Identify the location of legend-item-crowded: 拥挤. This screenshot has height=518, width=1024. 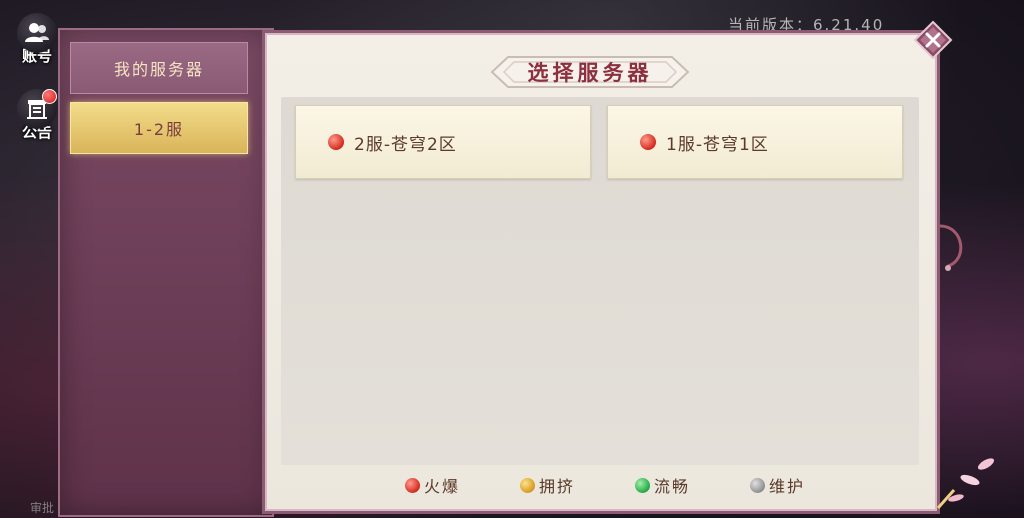
(547, 485).